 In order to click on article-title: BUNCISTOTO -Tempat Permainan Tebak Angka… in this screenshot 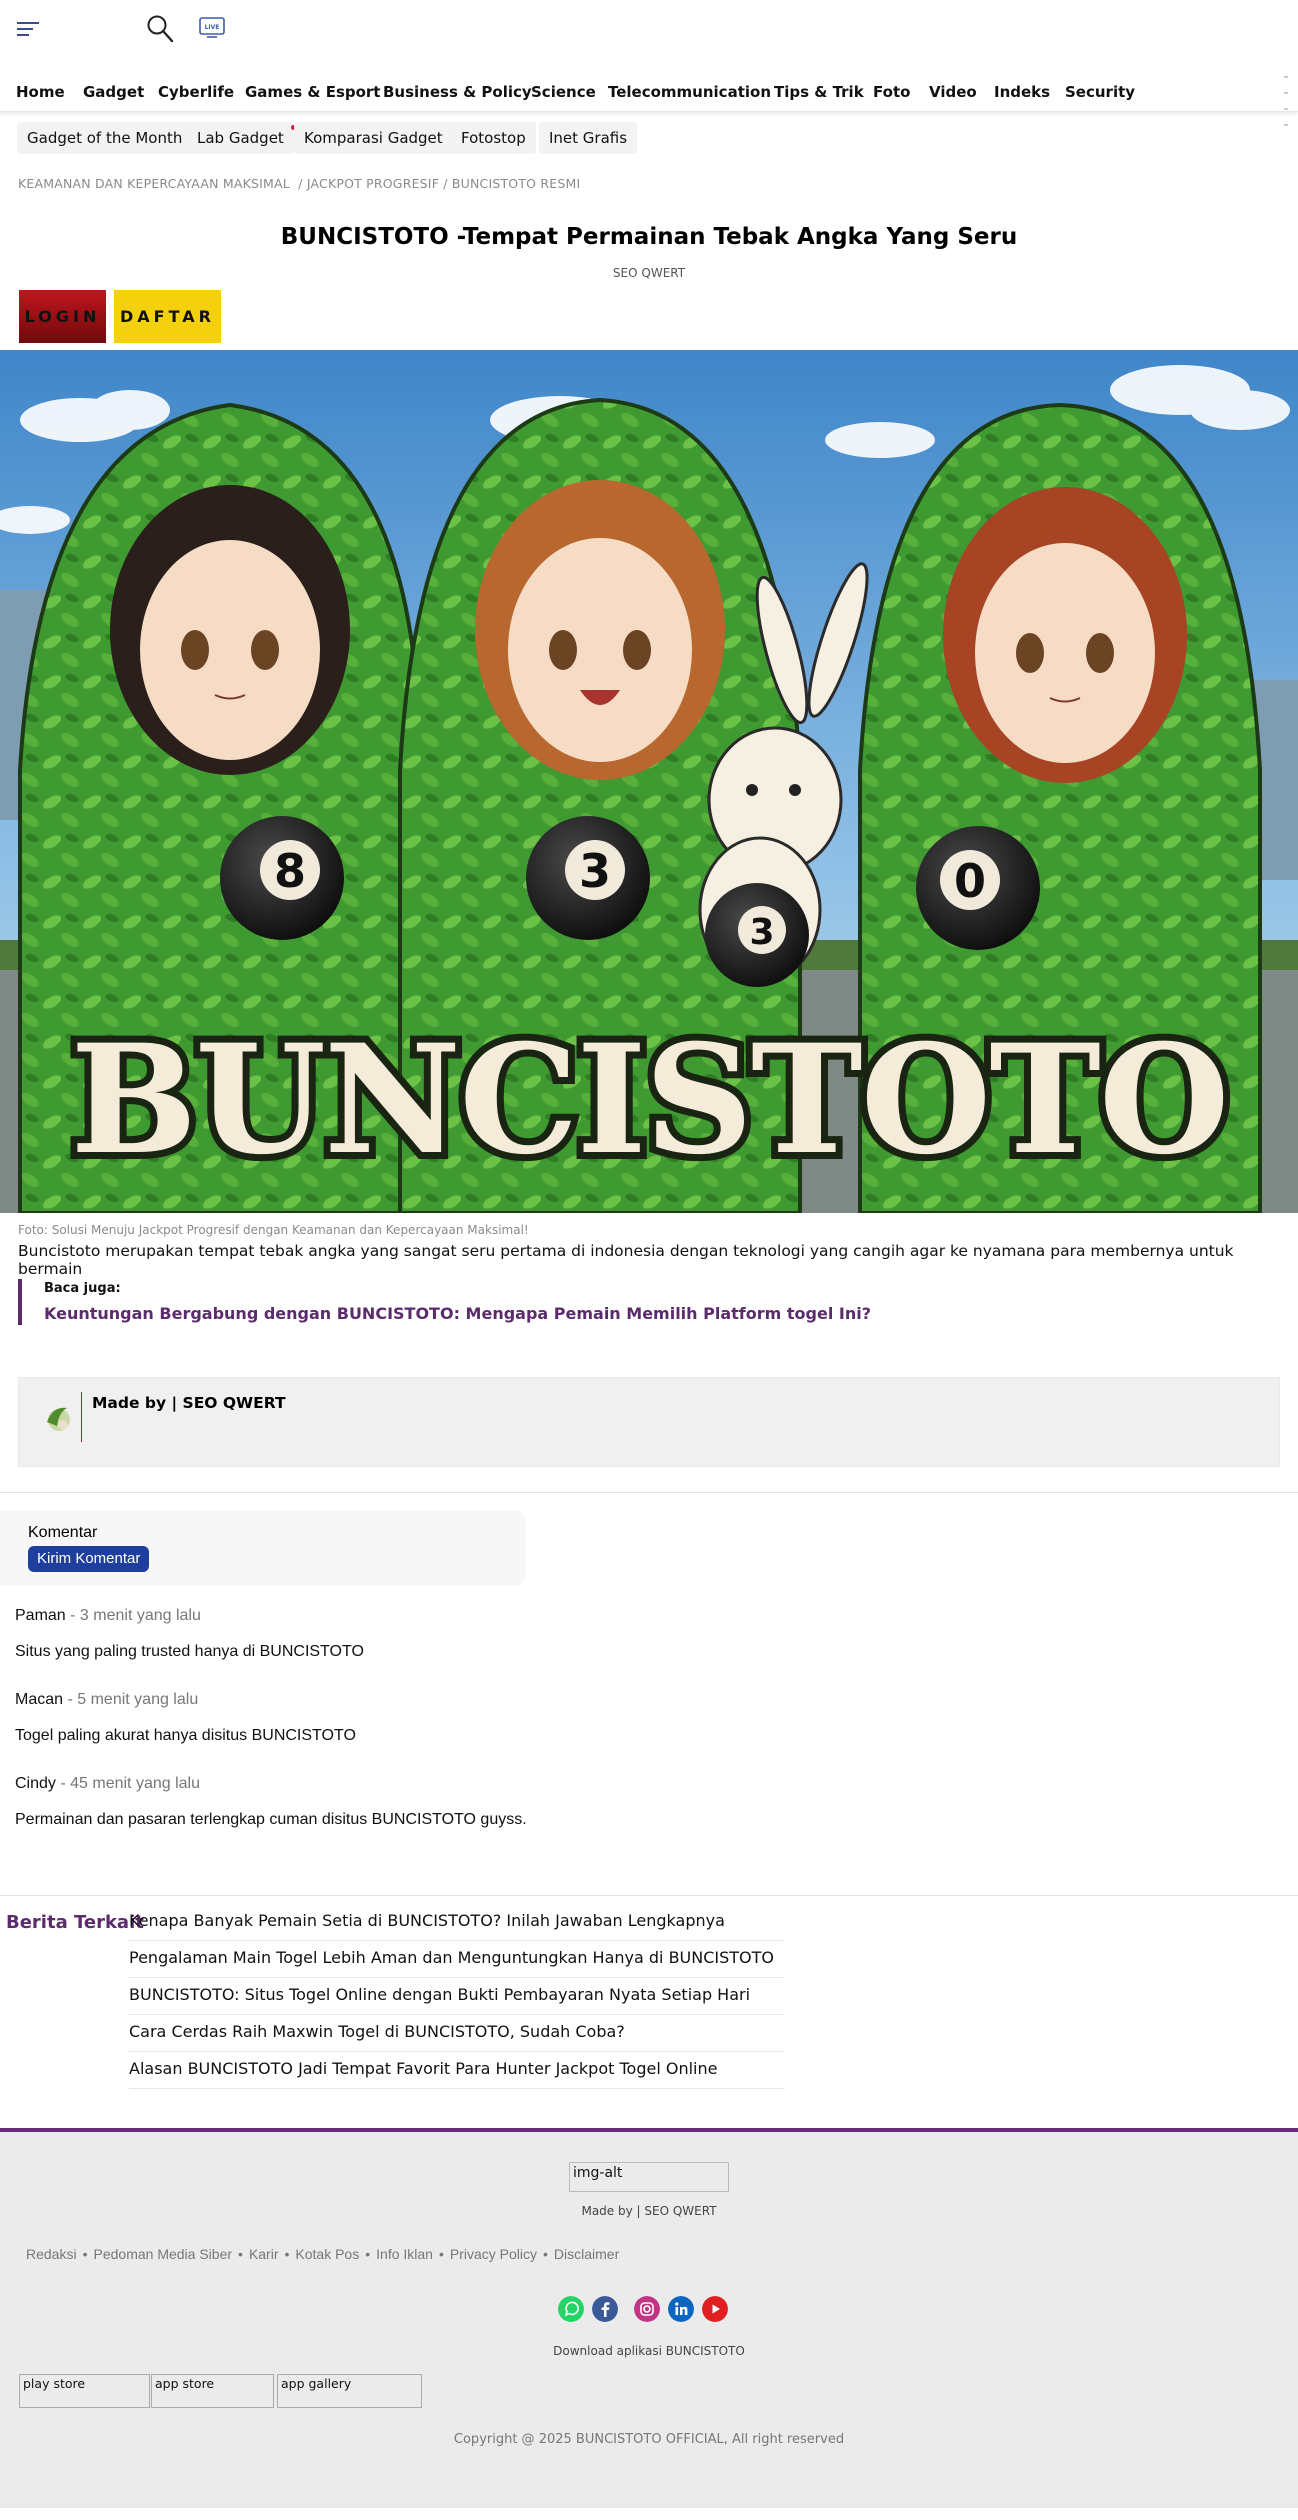, I will do `click(649, 237)`.